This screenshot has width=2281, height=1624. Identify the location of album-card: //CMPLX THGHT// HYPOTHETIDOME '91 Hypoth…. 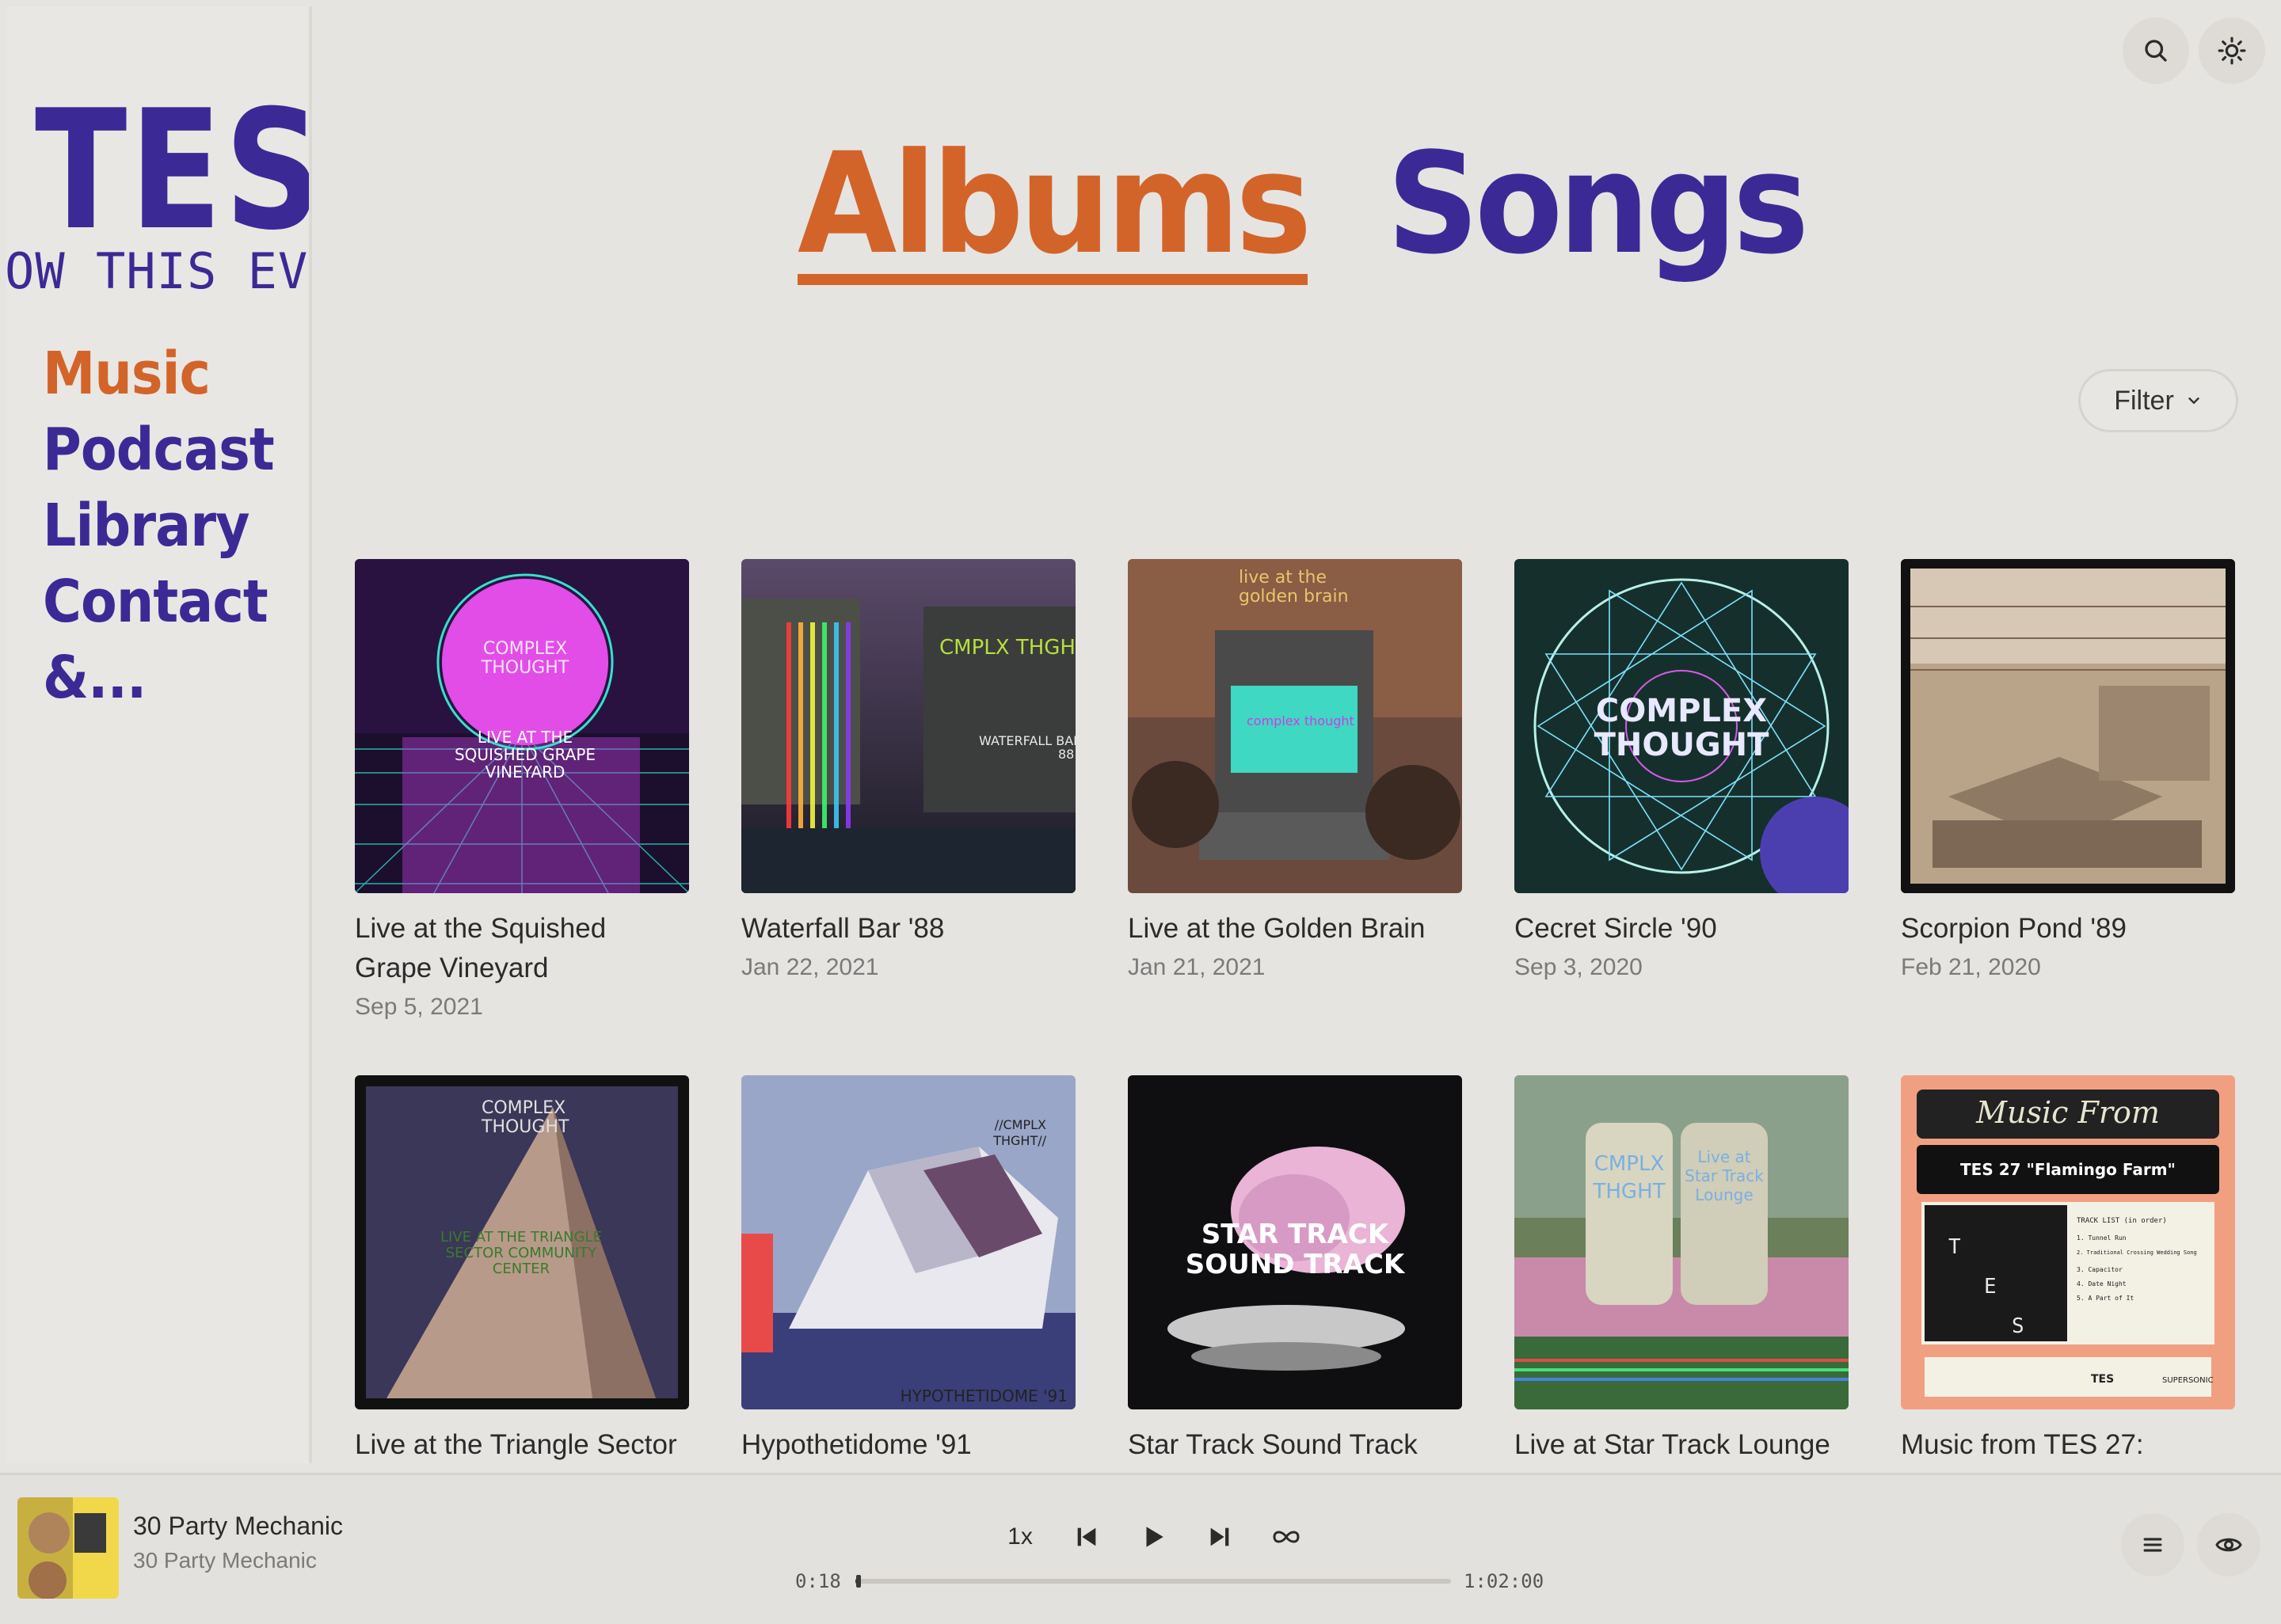
(908, 1270).